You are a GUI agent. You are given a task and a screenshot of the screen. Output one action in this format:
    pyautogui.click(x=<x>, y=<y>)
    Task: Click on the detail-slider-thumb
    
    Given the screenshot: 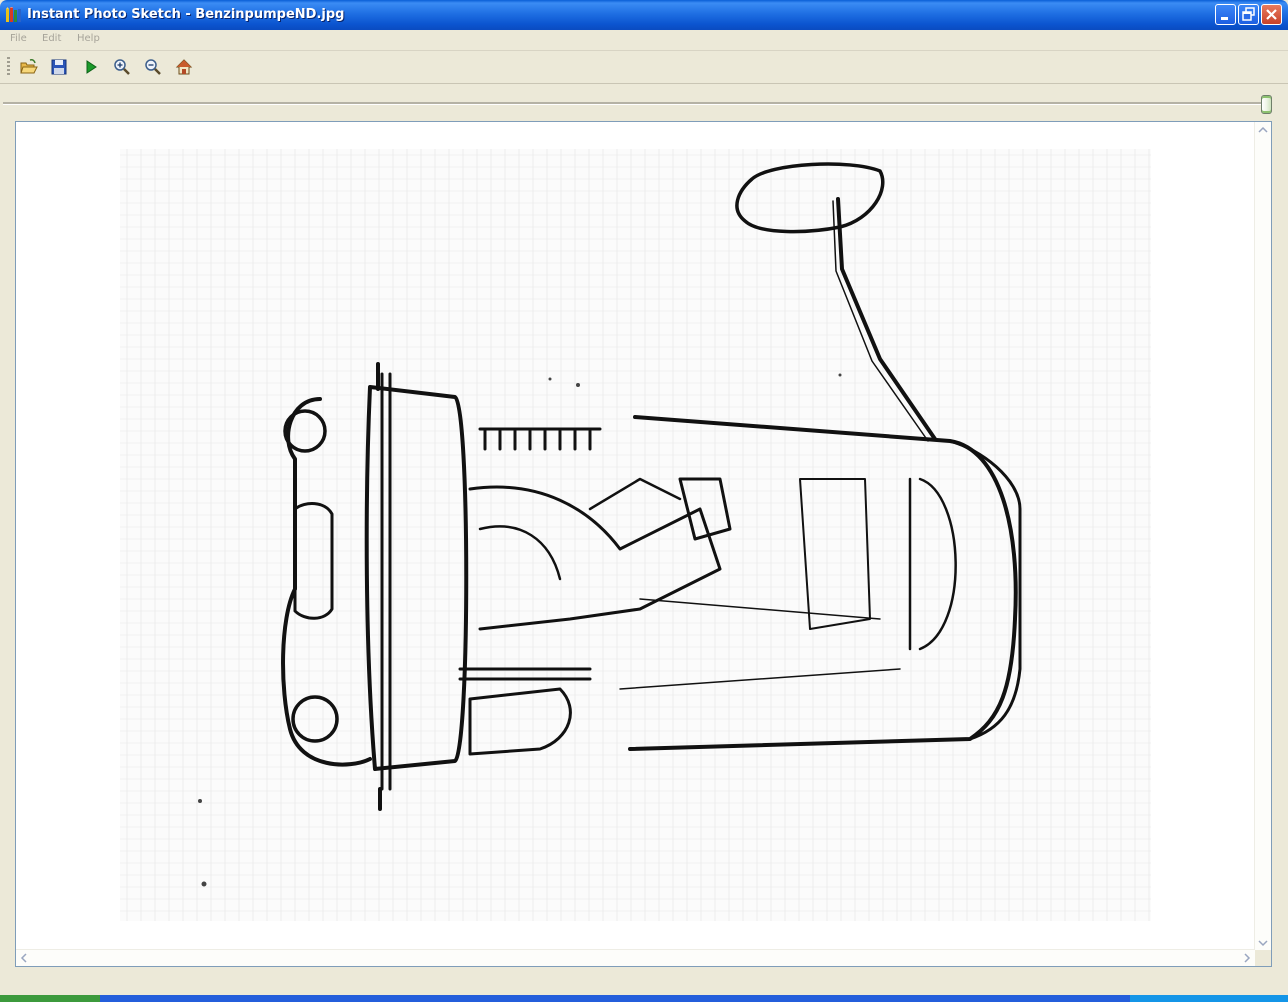 What is the action you would take?
    pyautogui.click(x=1266, y=104)
    